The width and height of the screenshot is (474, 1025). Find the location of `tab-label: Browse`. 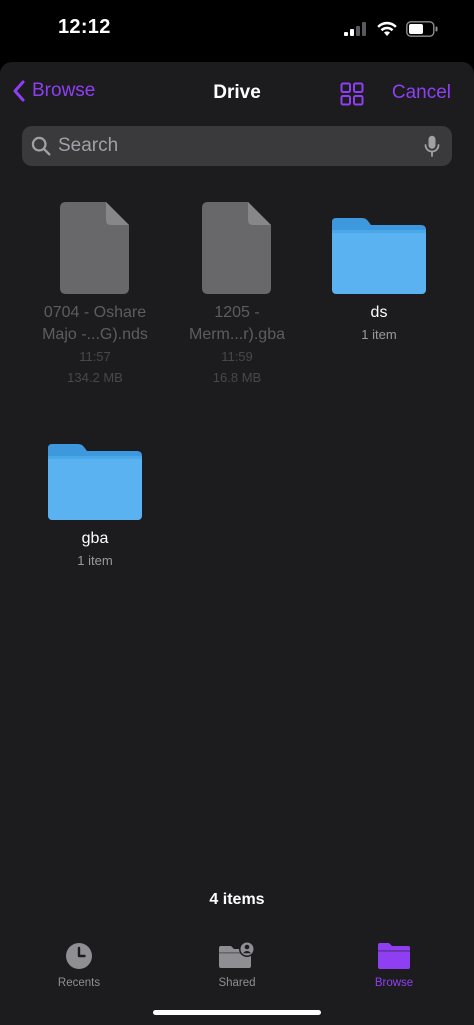

tab-label: Browse is located at coordinates (394, 983).